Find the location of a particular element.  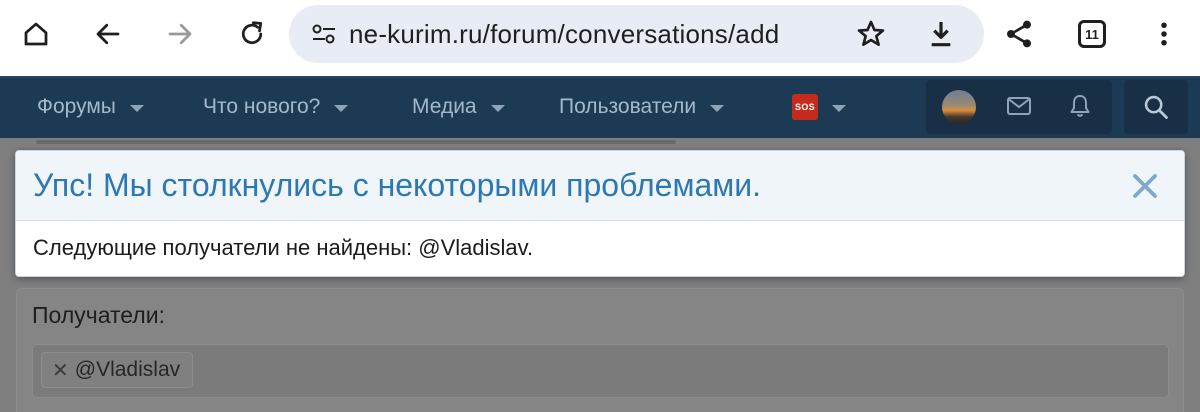

share-icon is located at coordinates (1019, 34).